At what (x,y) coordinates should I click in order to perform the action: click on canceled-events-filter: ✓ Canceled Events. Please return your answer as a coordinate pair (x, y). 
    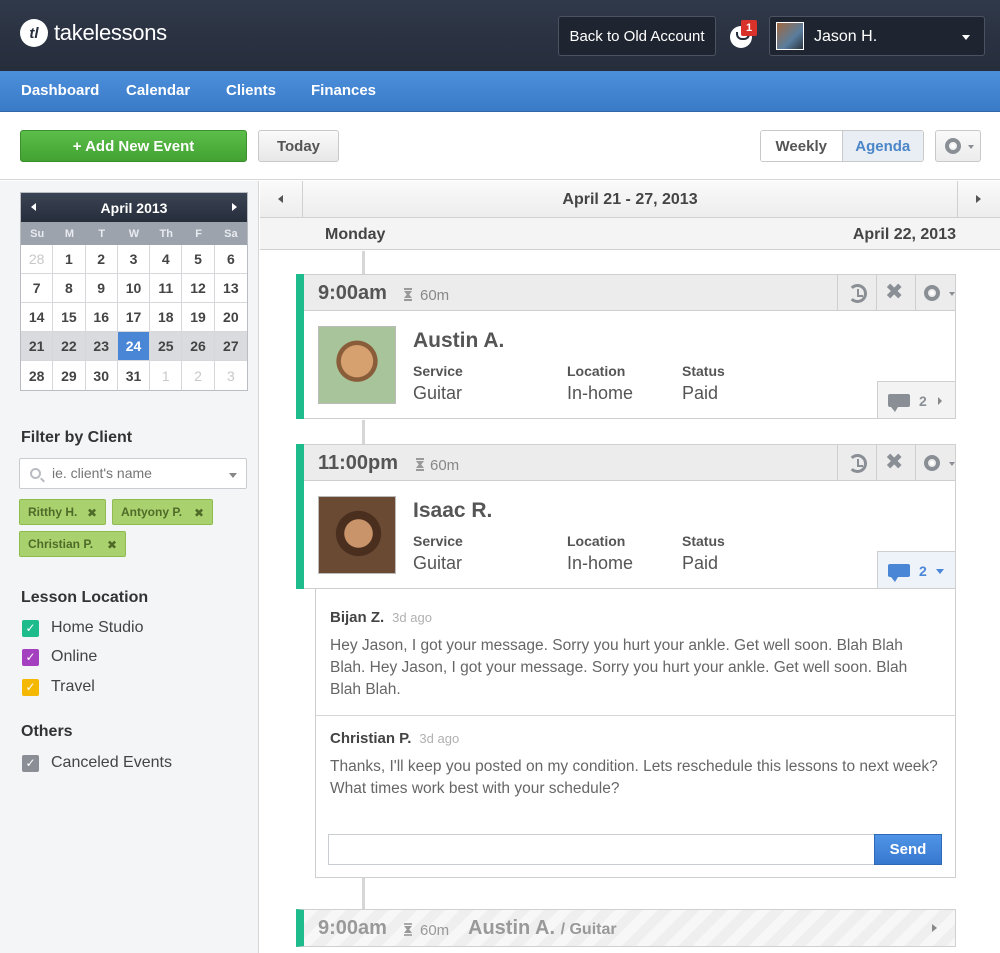
    Looking at the image, I should click on (97, 763).